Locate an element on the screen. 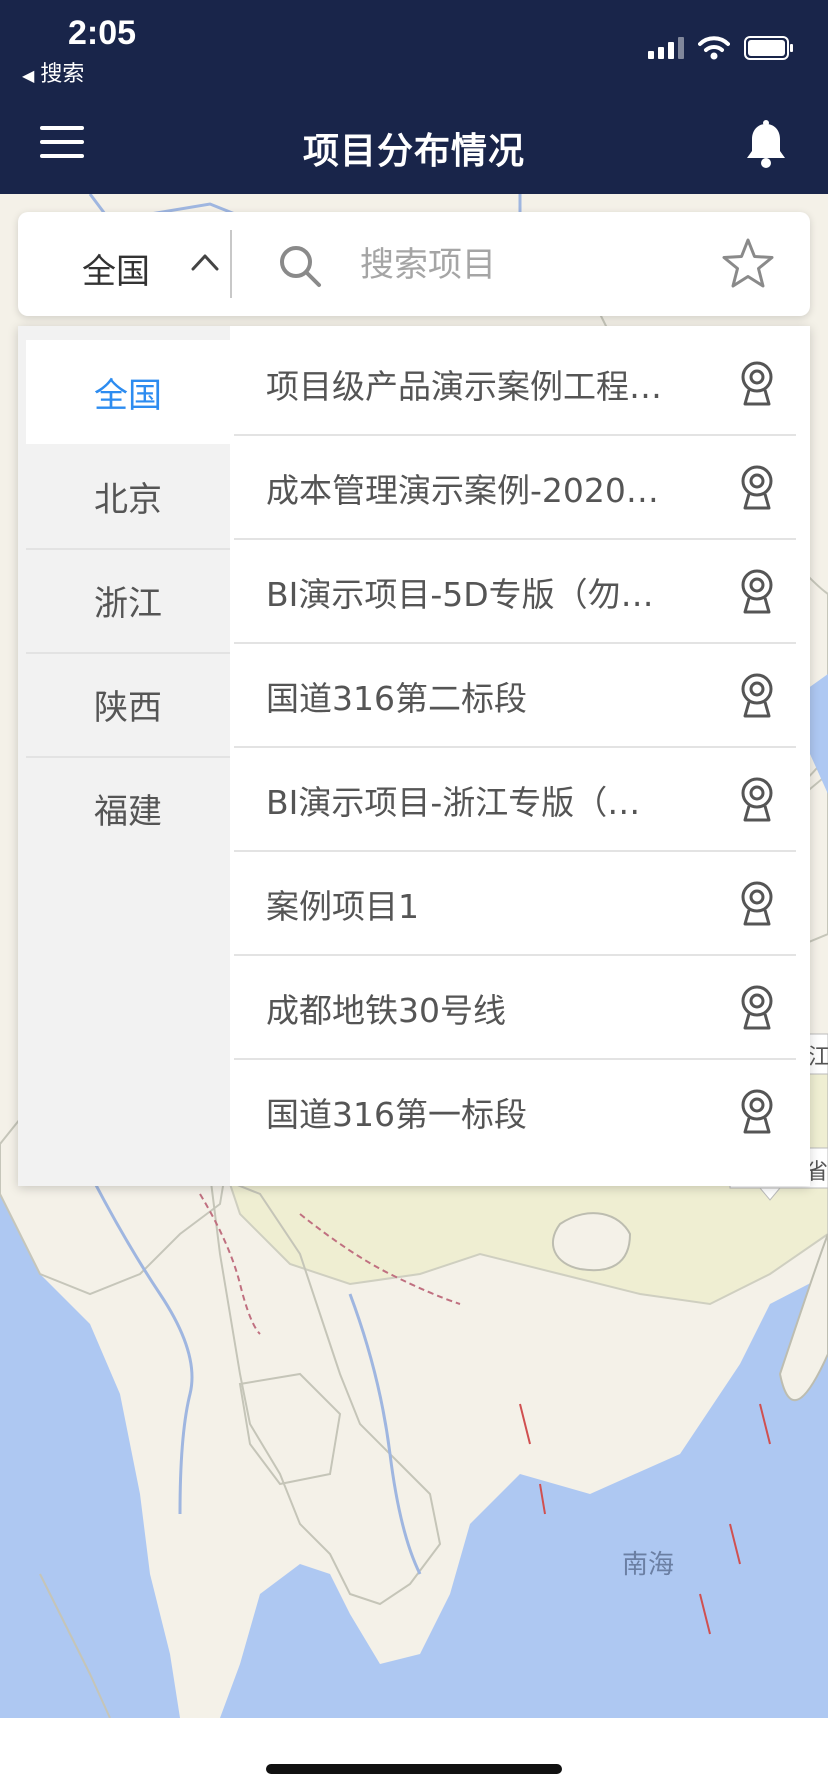  status-time: 2:05 is located at coordinates (102, 33).